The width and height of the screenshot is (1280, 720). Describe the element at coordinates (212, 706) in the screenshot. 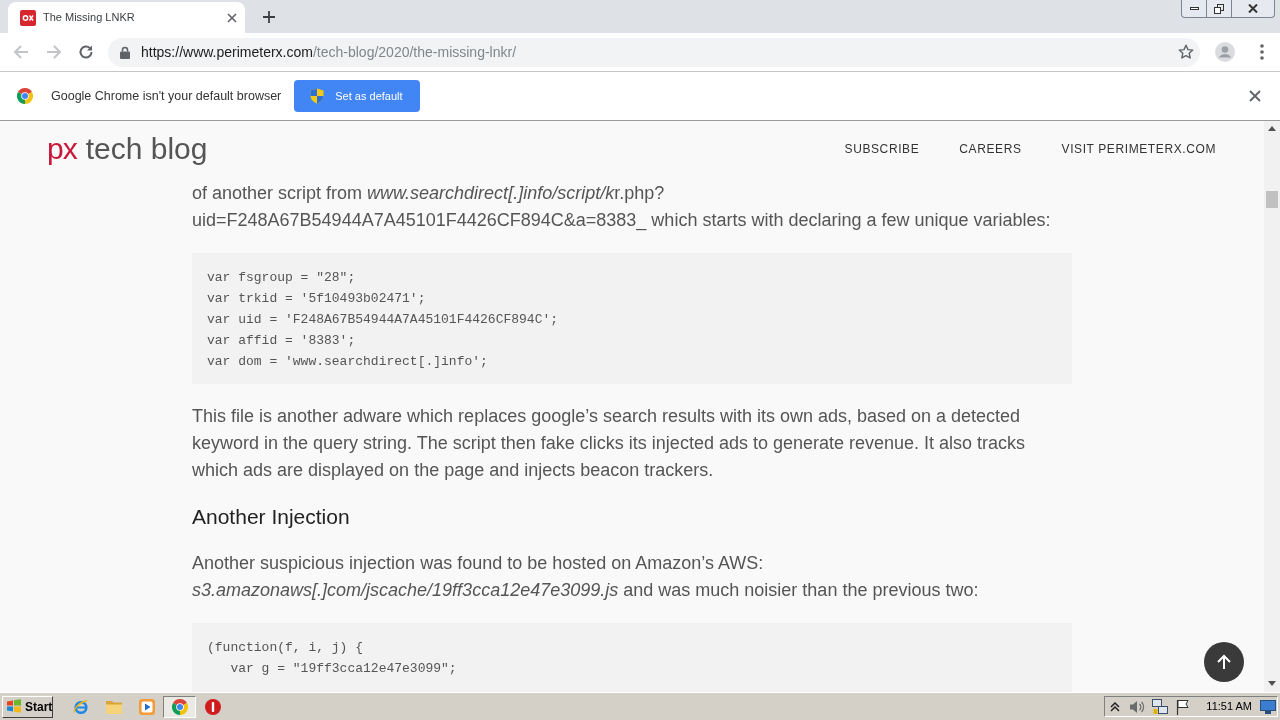

I see `alert-icon` at that location.